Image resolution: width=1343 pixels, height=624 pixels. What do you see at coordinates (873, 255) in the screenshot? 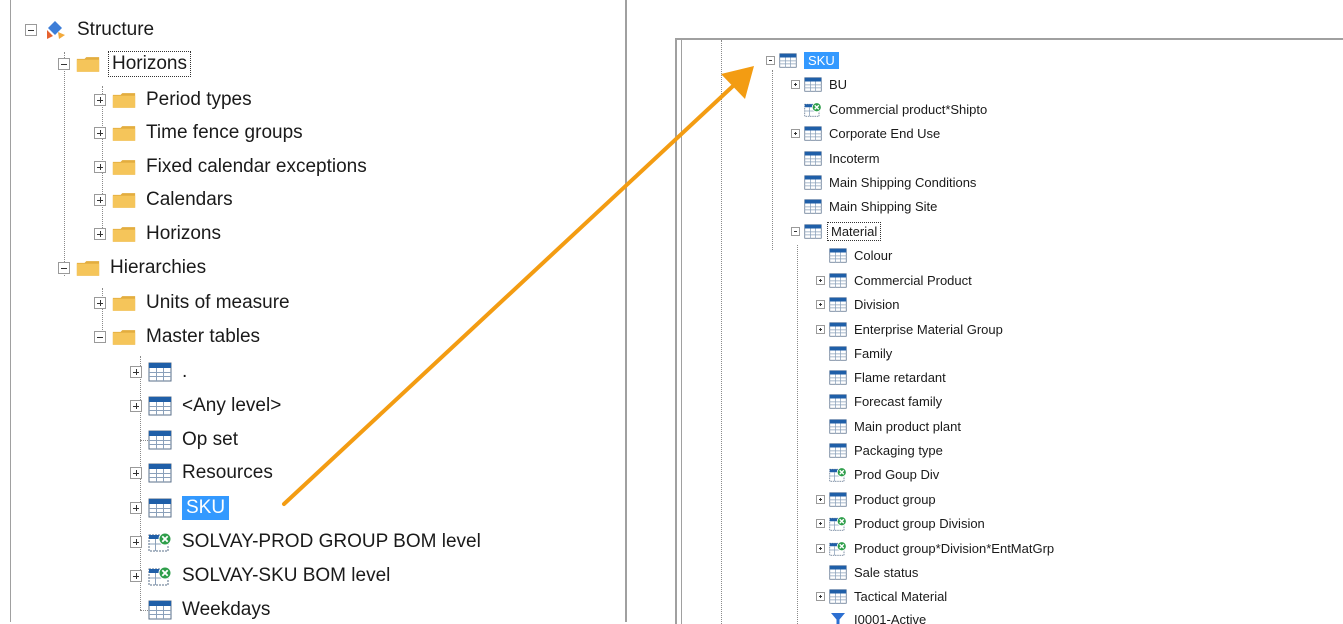
I see `tree-node-label: Colour` at bounding box center [873, 255].